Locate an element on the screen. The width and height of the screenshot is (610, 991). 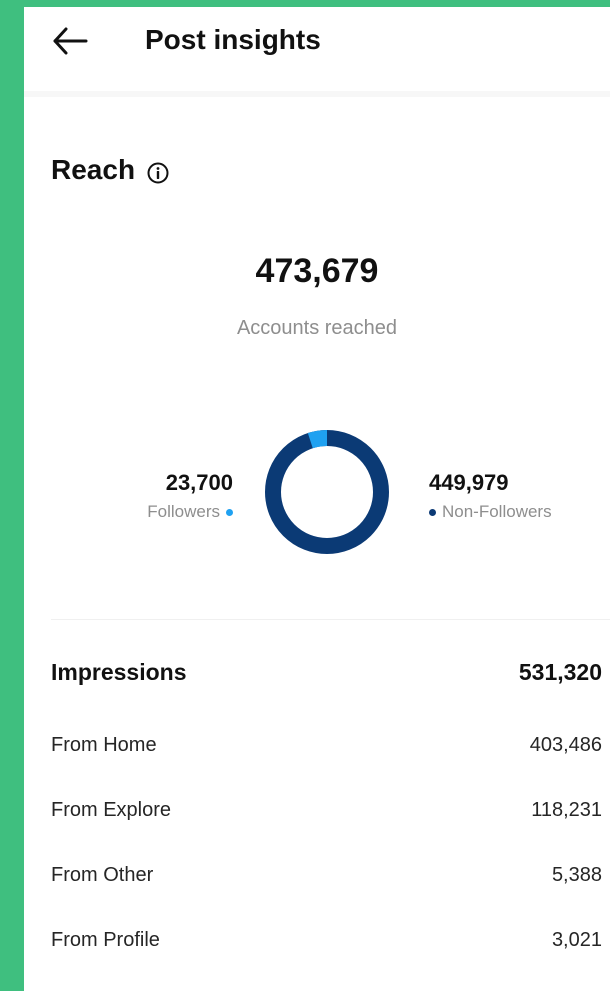
source-value-other: 5,388 is located at coordinates (576, 875).